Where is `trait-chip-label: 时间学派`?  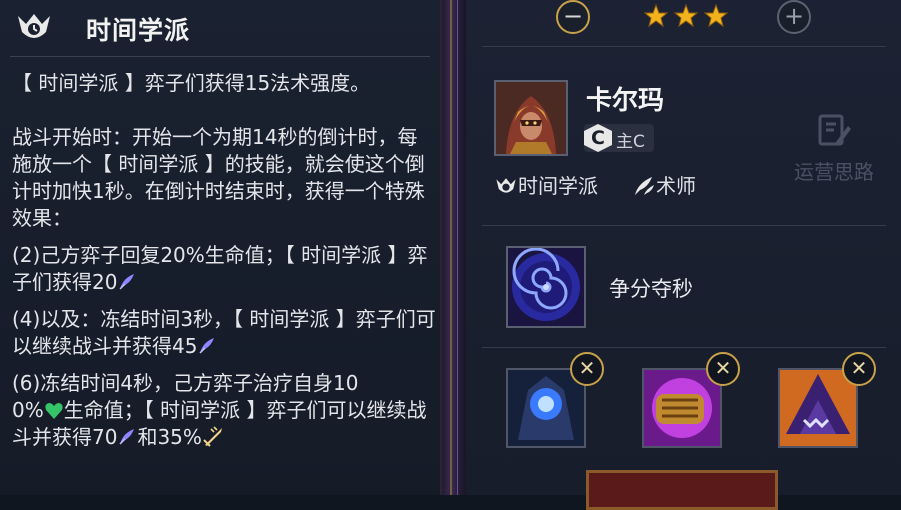 trait-chip-label: 时间学派 is located at coordinates (558, 186).